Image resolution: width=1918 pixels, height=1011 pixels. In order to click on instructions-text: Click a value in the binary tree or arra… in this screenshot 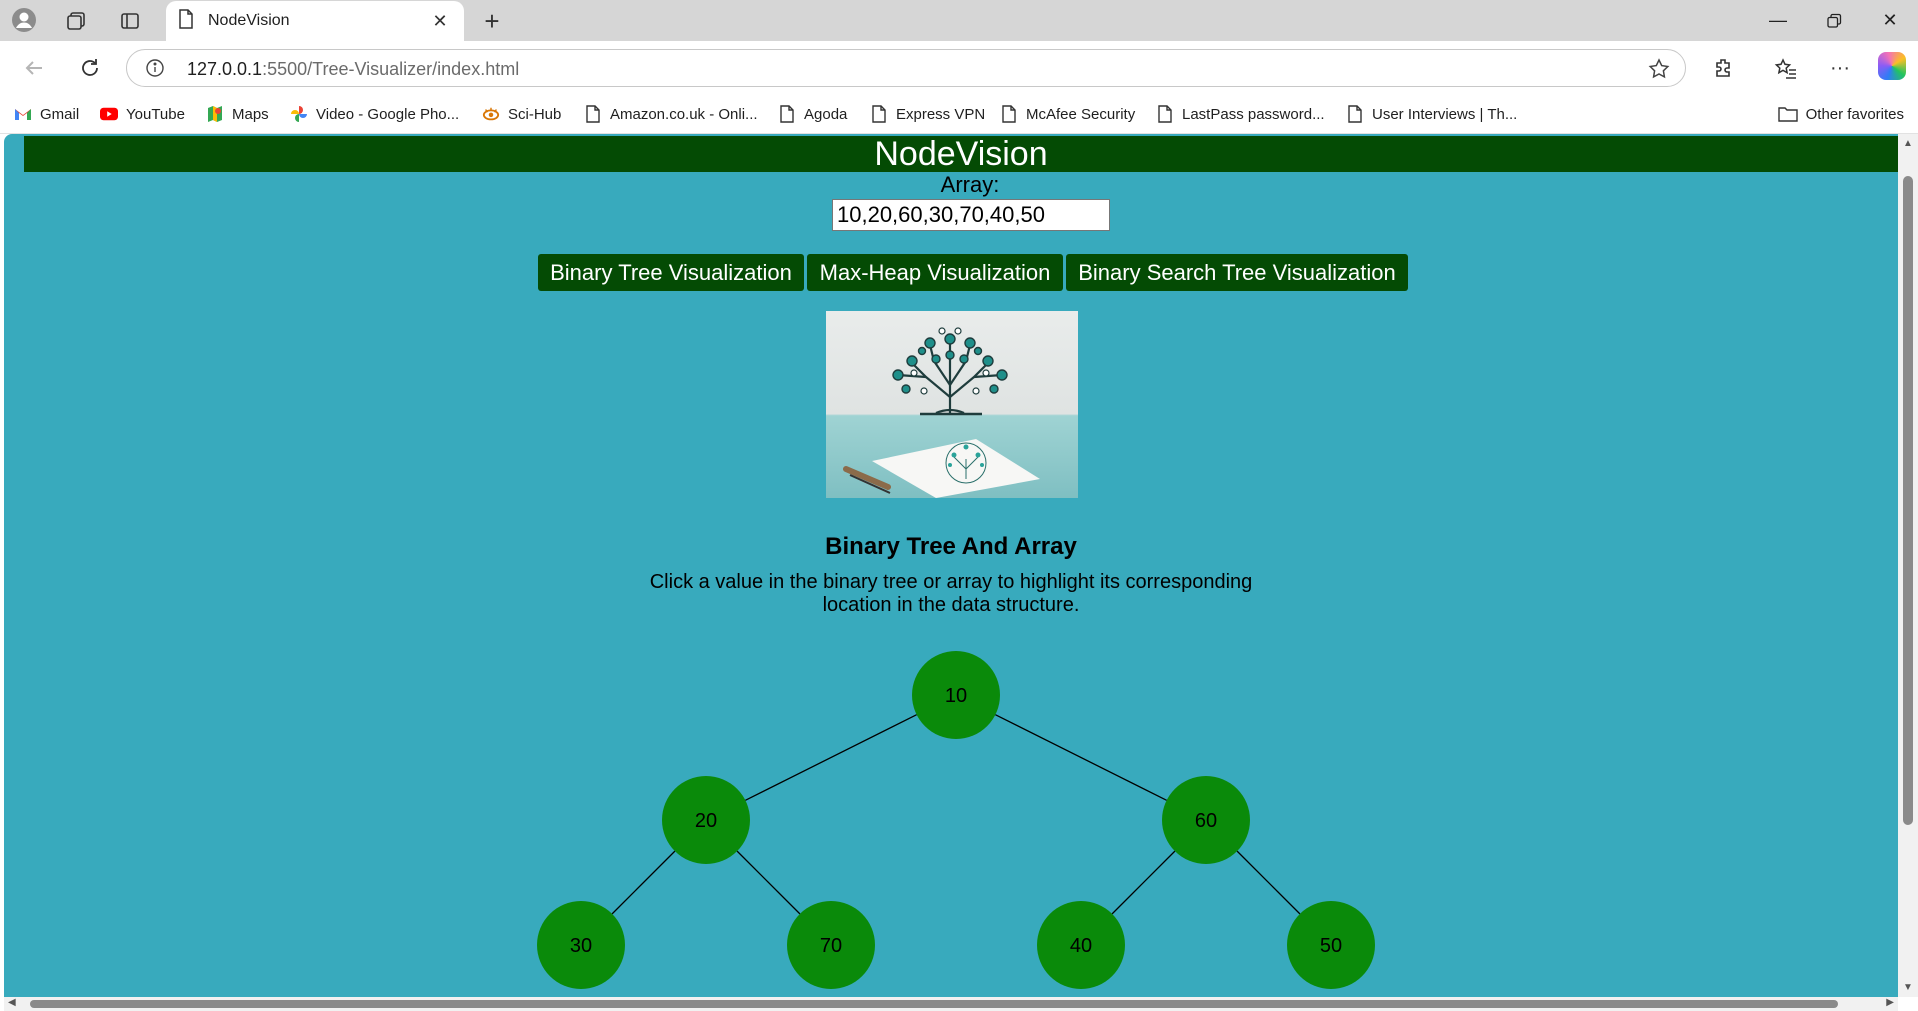, I will do `click(951, 593)`.